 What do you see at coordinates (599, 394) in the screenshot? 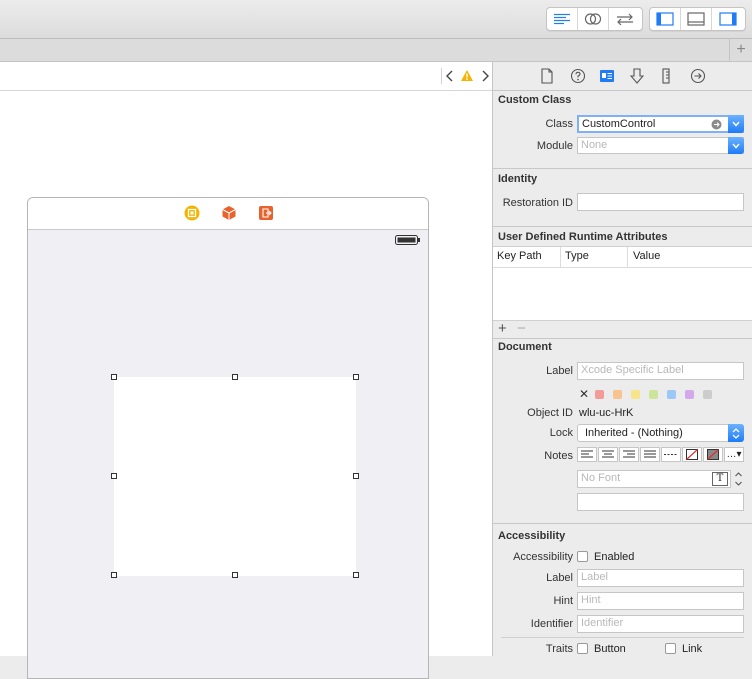
I see `label-color-red` at bounding box center [599, 394].